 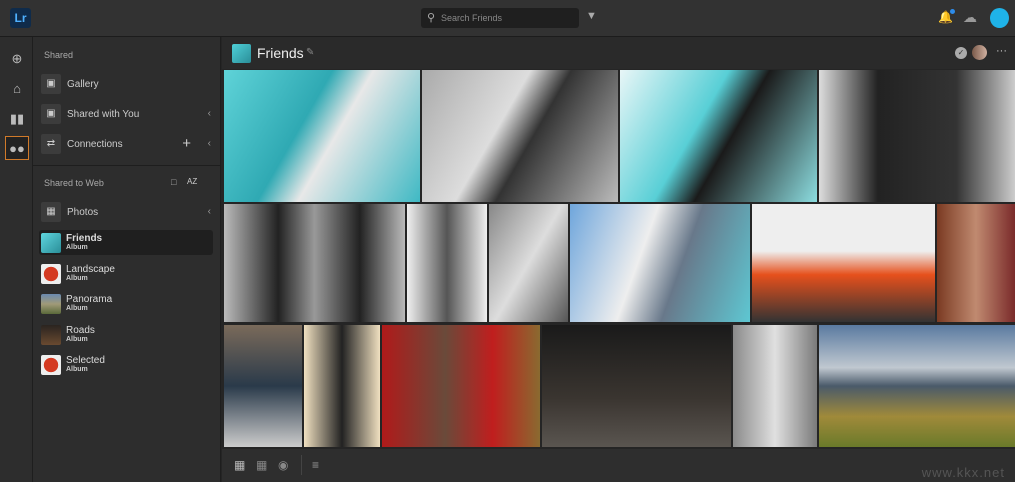 I want to click on inbox-icon: ▣, so click(x=51, y=114).